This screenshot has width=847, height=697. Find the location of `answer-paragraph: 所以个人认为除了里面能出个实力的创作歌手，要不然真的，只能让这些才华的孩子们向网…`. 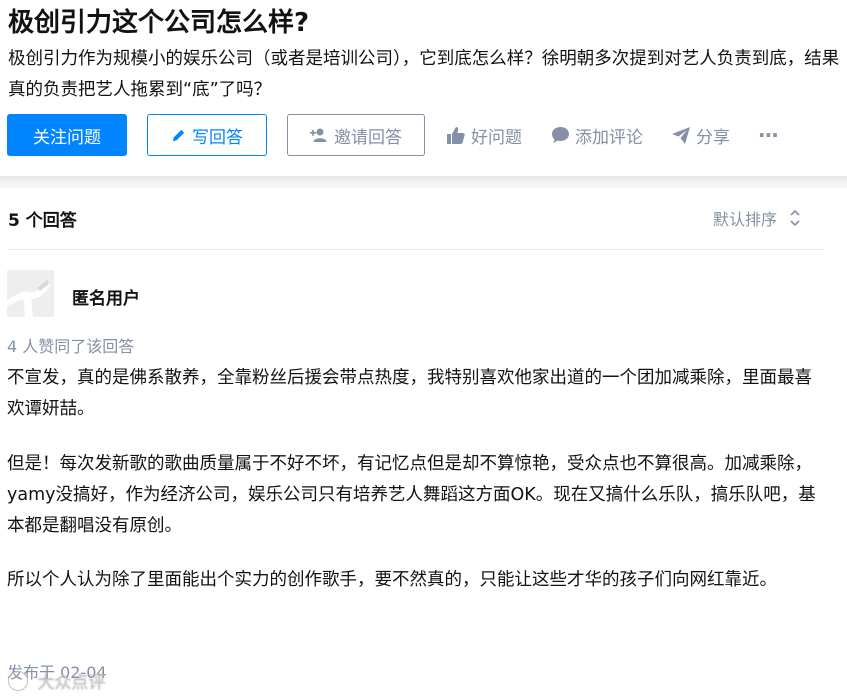

answer-paragraph: 所以个人认为除了里面能出个实力的创作歌手，要不然真的，只能让这些才华的孩子们向网… is located at coordinates (392, 580).